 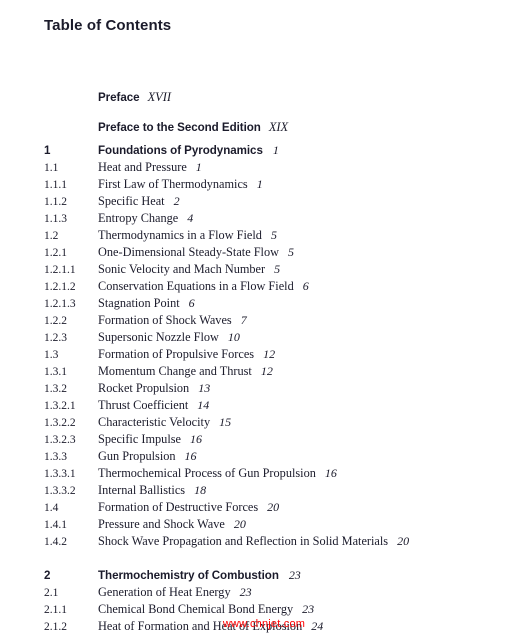 I want to click on toc-entry-number: 1.3.2.3, so click(x=60, y=440).